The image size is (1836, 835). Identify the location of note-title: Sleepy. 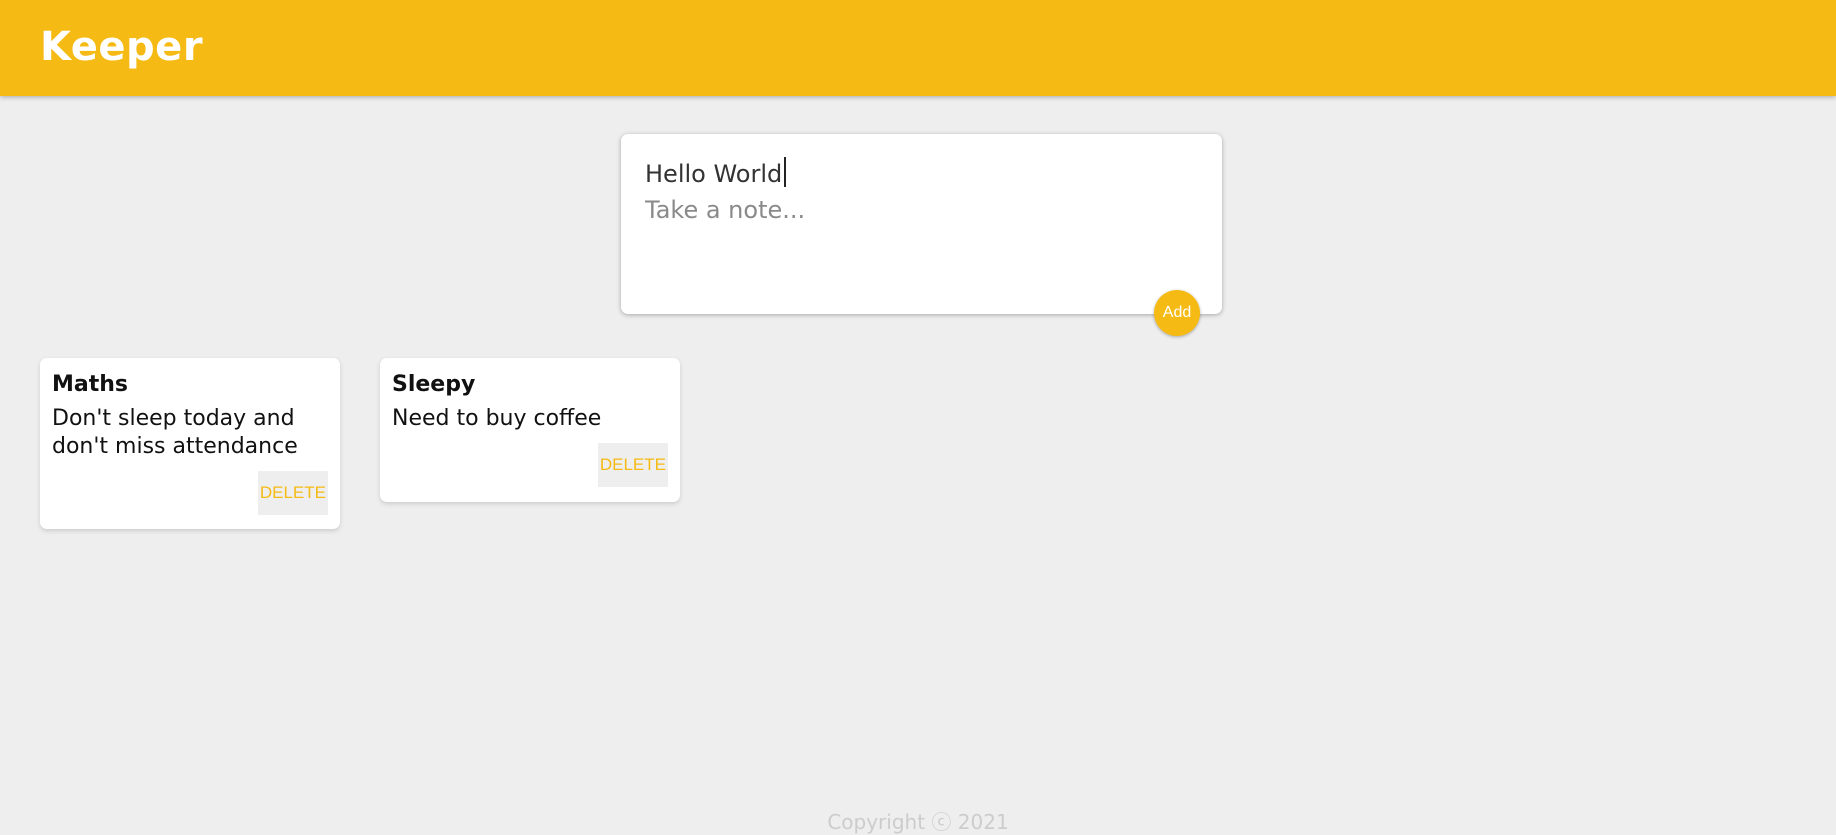
(434, 384).